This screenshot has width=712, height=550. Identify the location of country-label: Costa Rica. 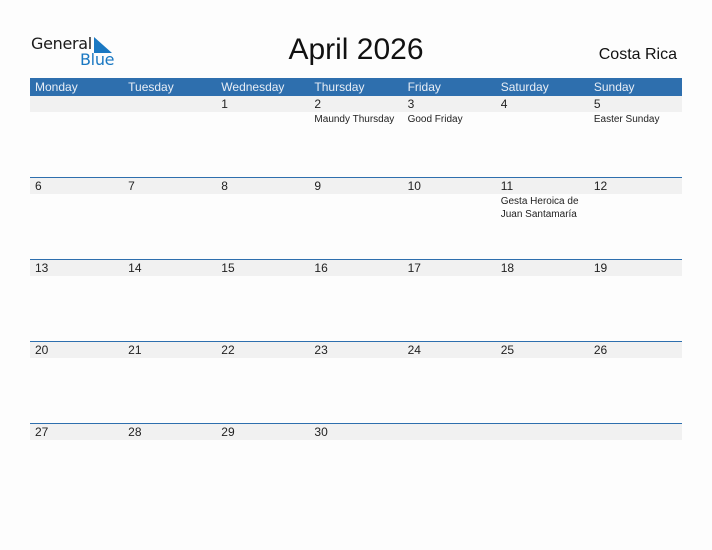
(637, 54).